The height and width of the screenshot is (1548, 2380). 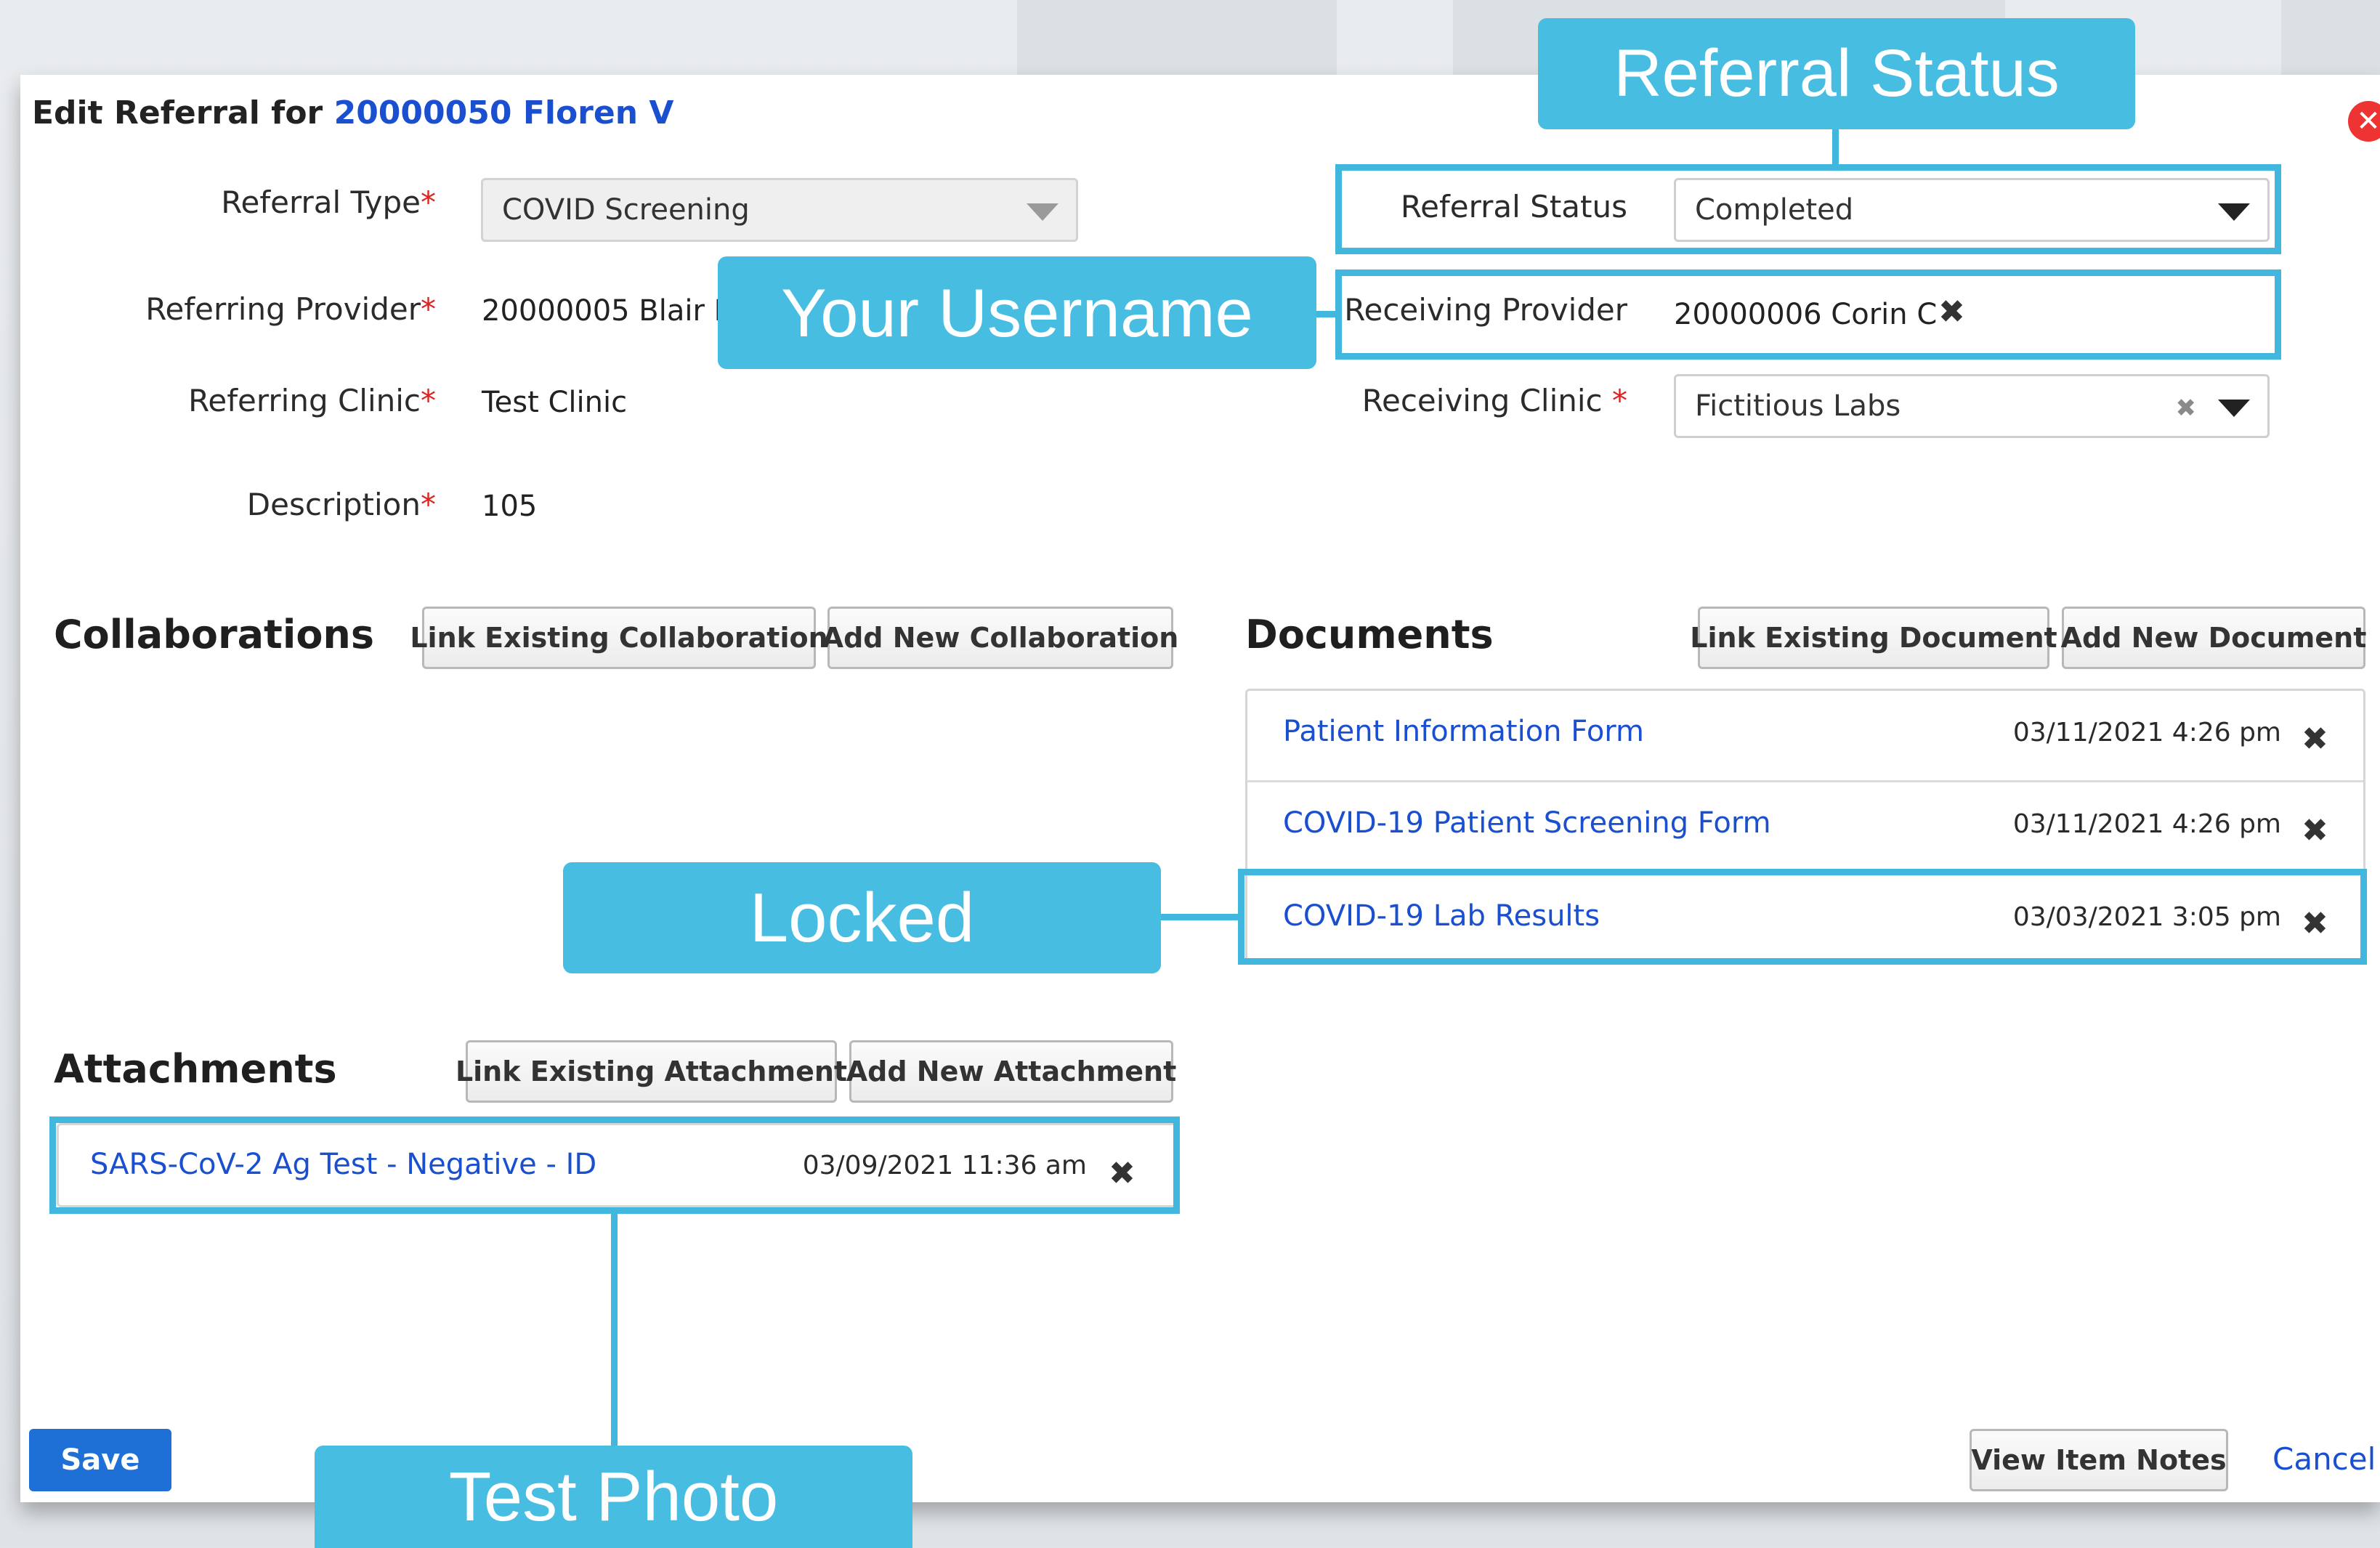 What do you see at coordinates (651, 1071) in the screenshot?
I see `link-existing-attachment-button: Link Existing Attachment` at bounding box center [651, 1071].